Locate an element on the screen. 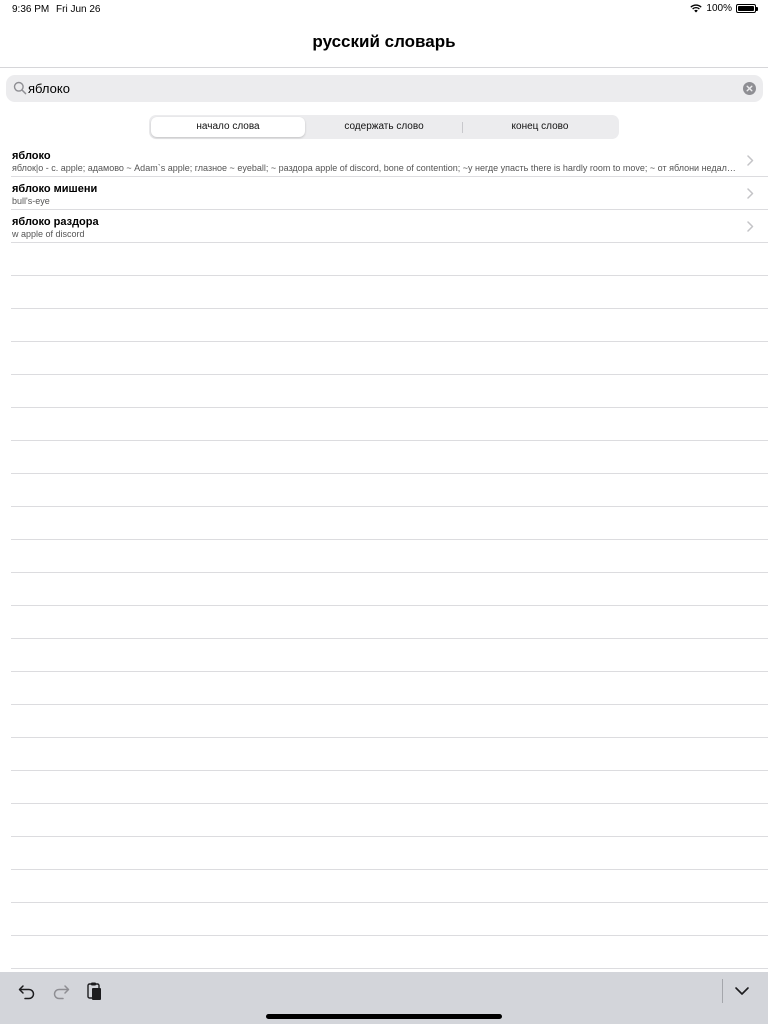  battery-fill is located at coordinates (746, 8).